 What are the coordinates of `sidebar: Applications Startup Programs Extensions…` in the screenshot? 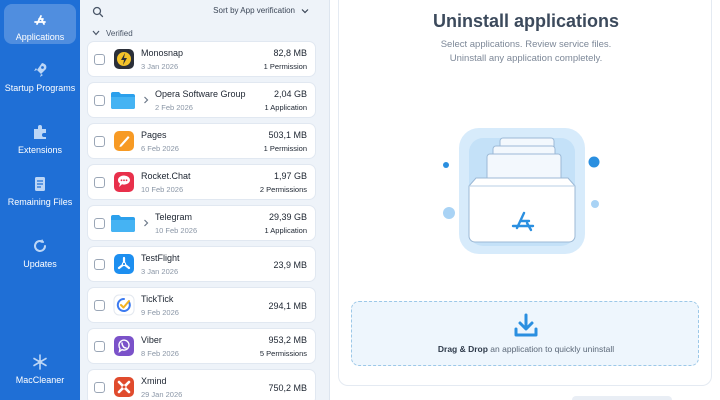 It's located at (40, 200).